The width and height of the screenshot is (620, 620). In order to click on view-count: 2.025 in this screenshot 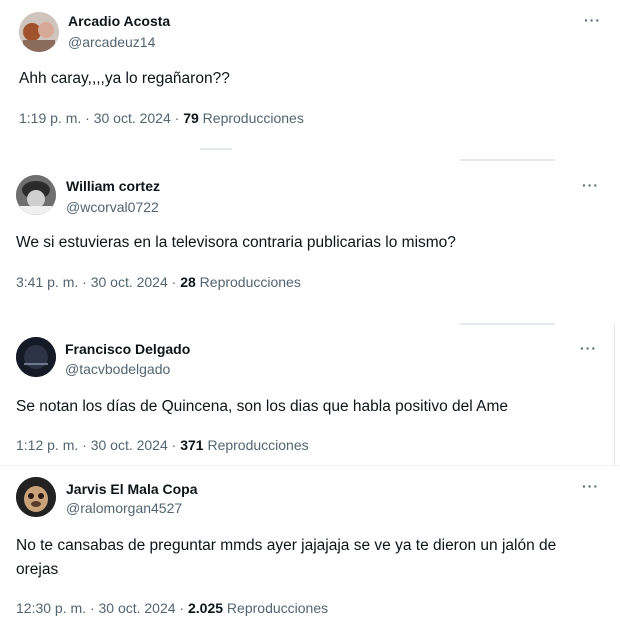, I will do `click(206, 608)`.